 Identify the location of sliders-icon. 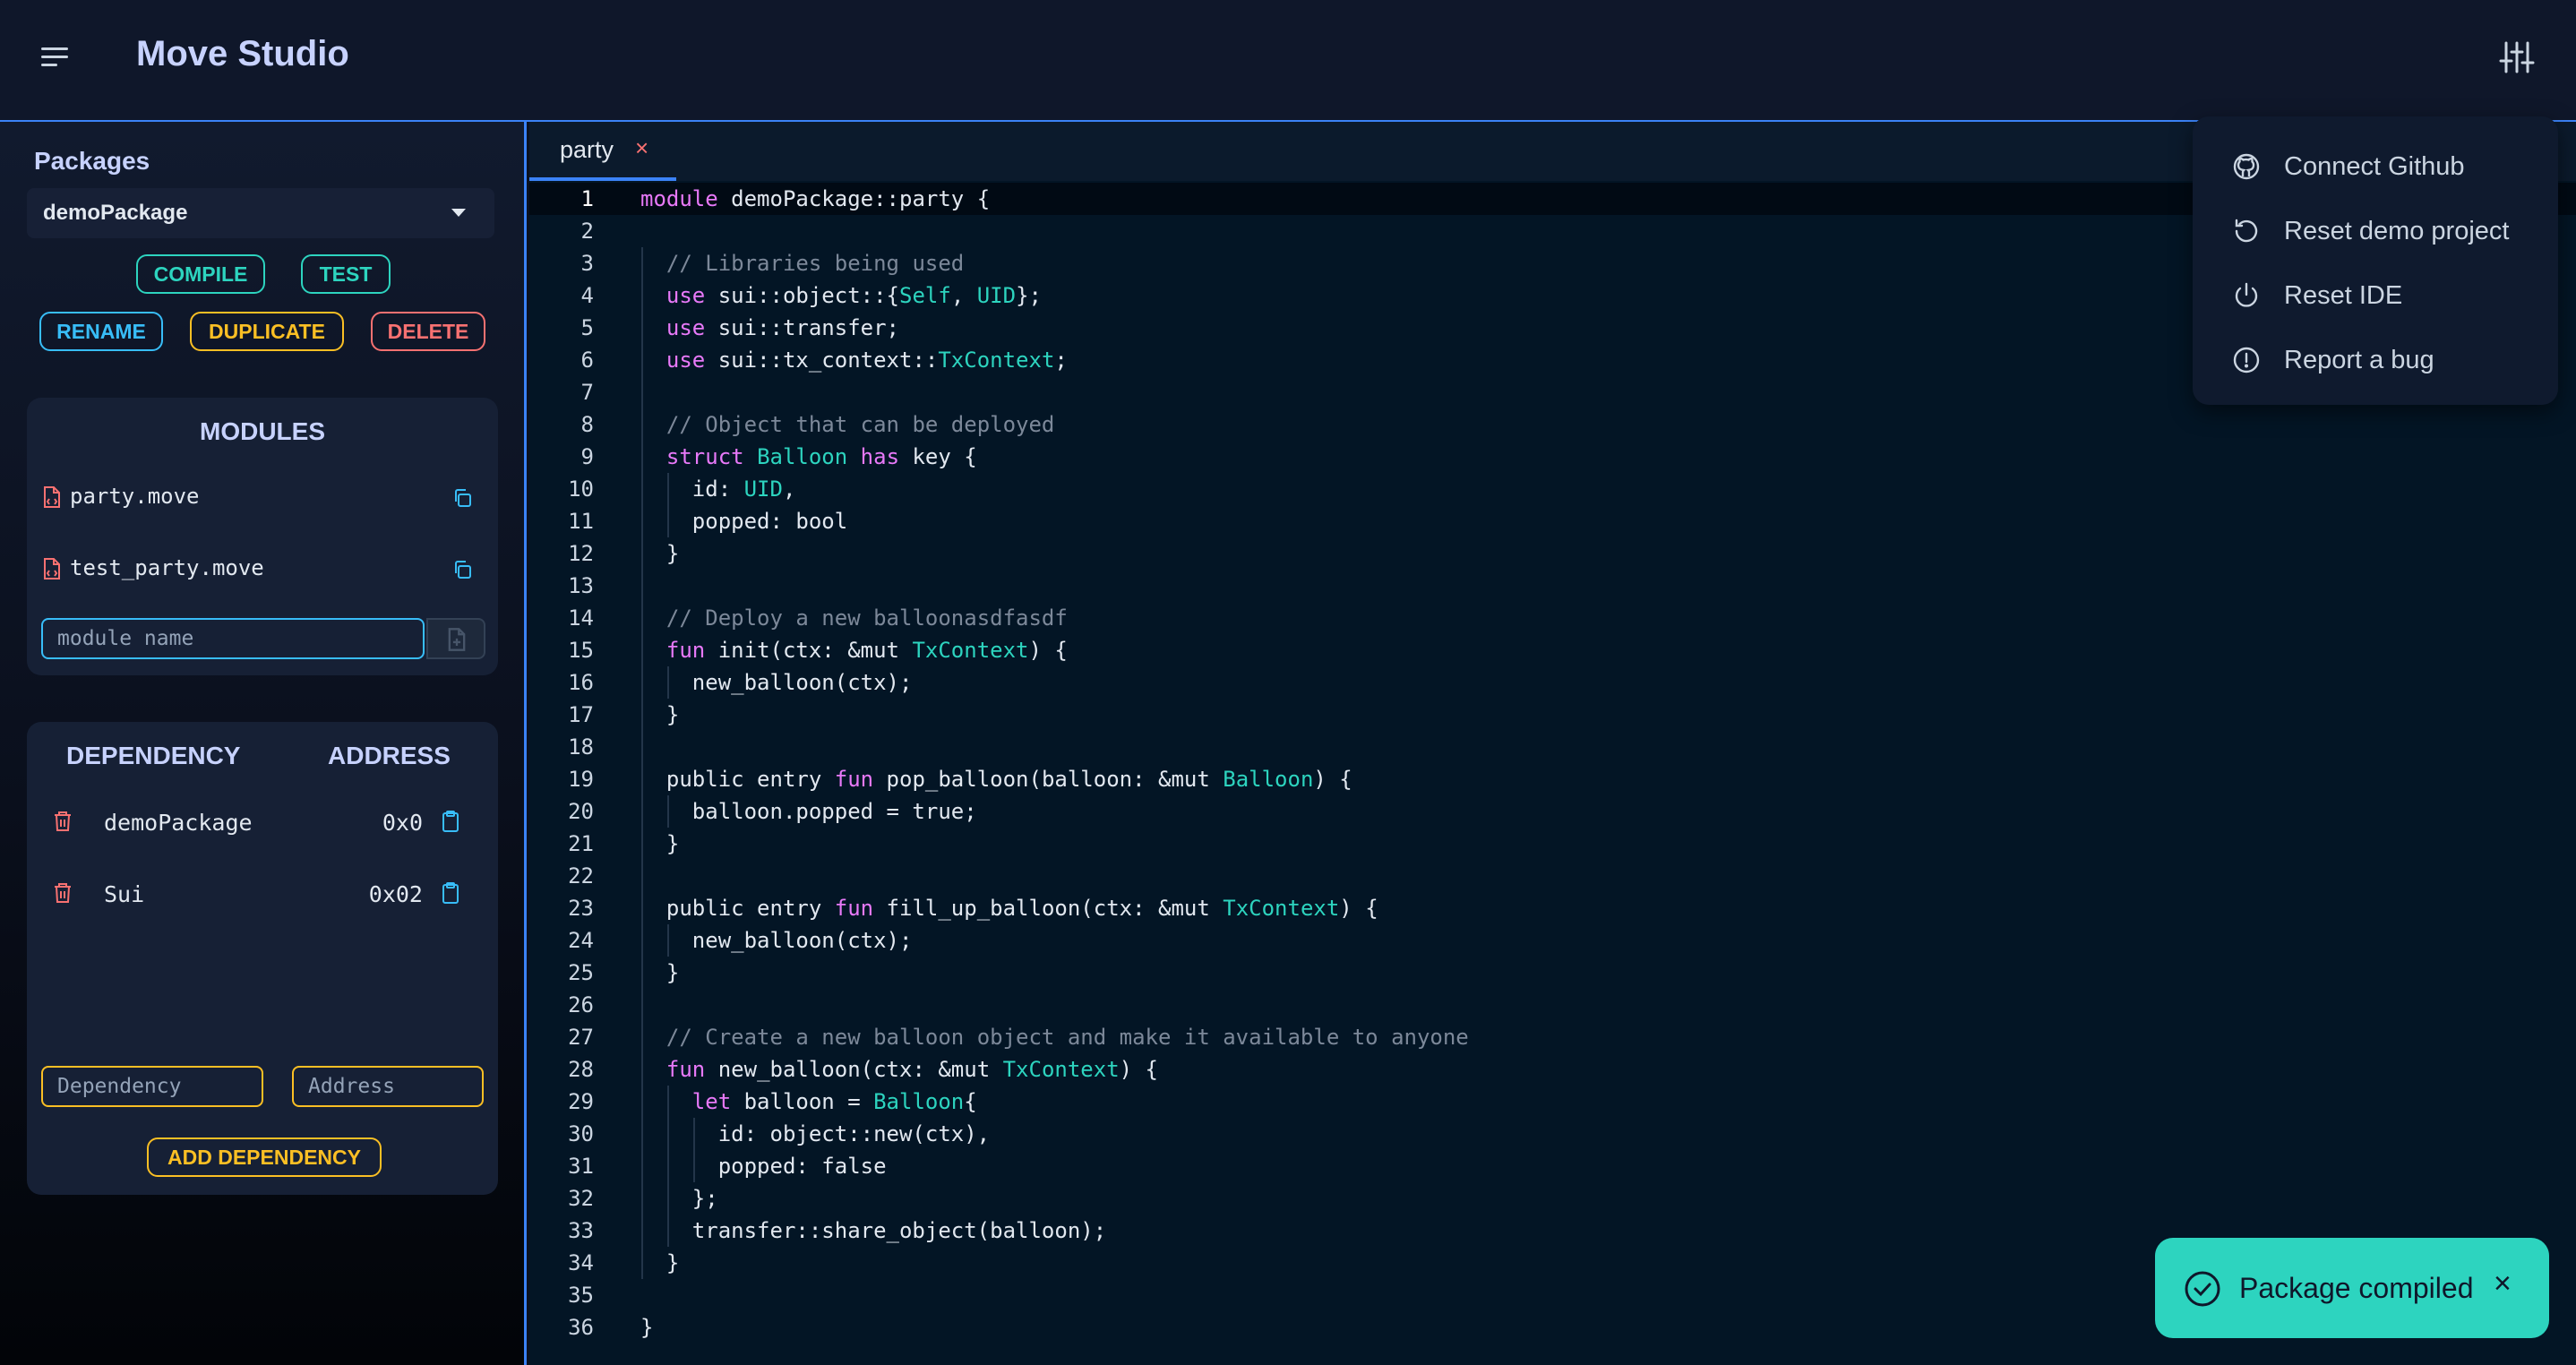
(2517, 57).